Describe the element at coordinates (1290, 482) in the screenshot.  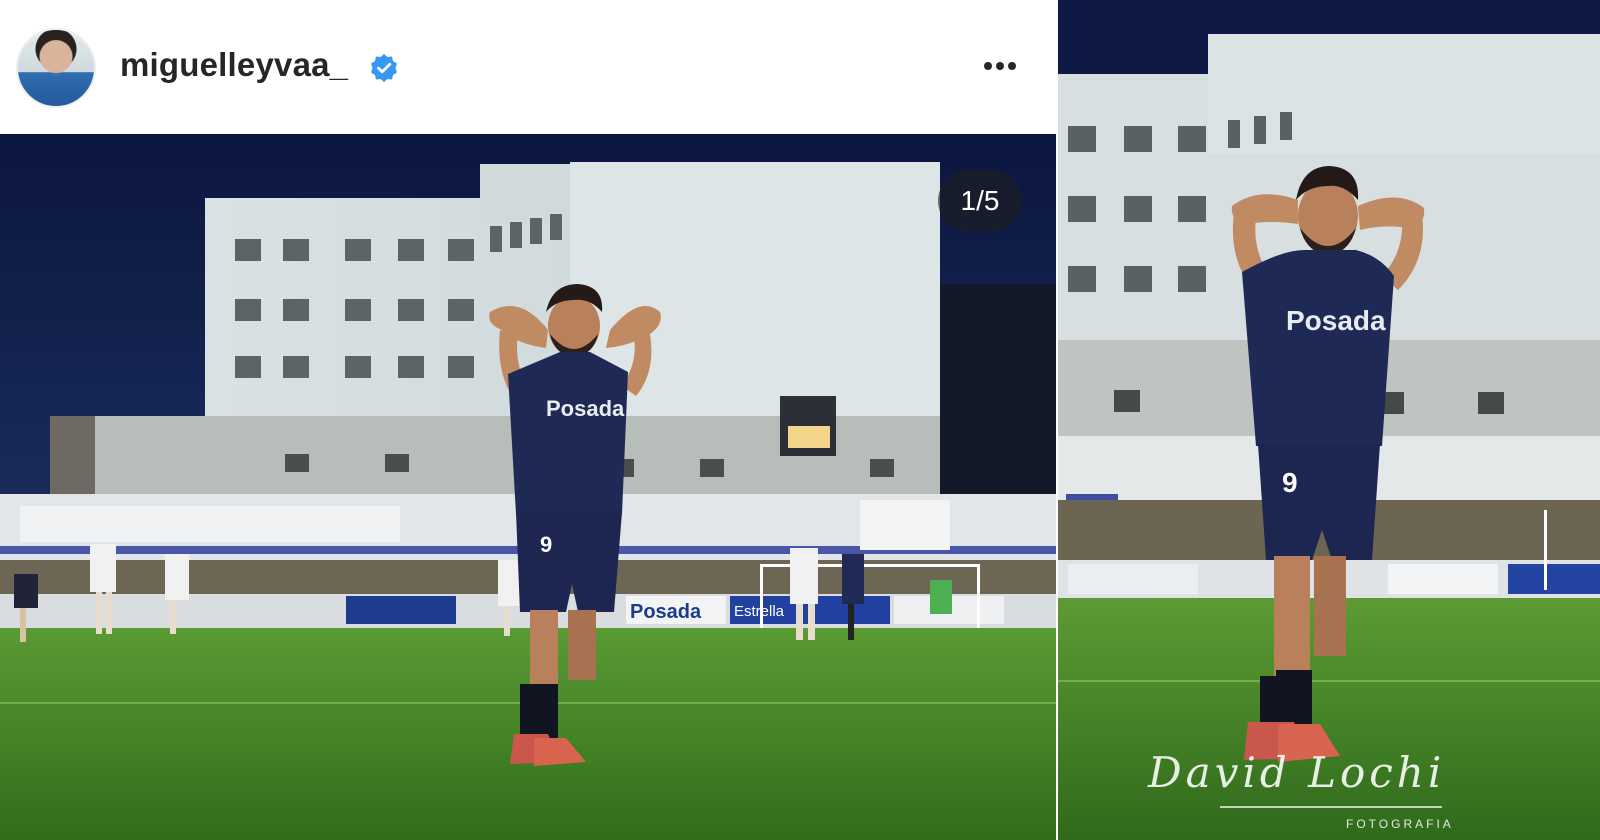
I see `shorts-number-closeup: 9` at that location.